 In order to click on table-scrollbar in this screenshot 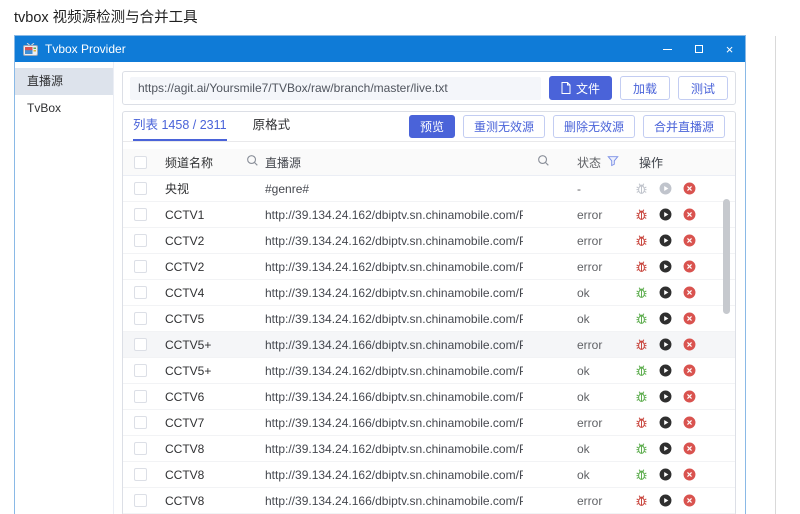, I will do `click(726, 345)`.